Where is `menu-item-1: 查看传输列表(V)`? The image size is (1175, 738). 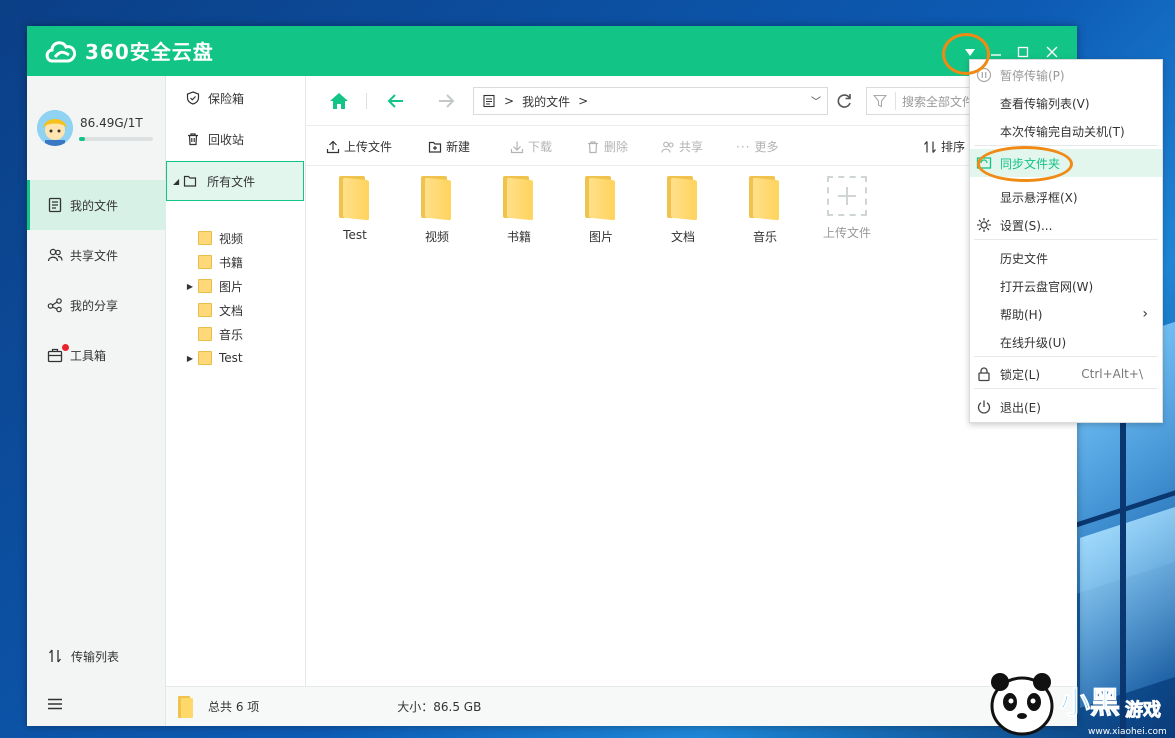 menu-item-1: 查看传输列表(V) is located at coordinates (1066, 103).